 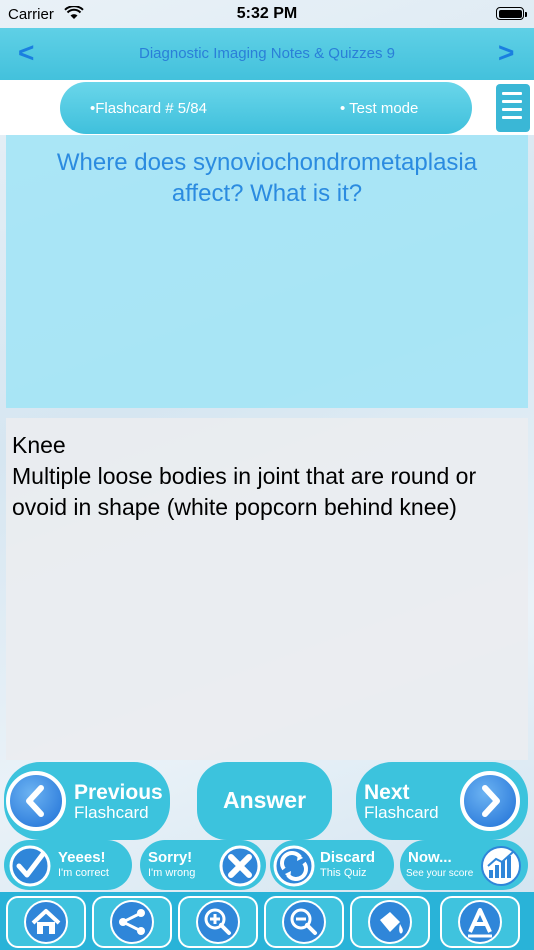 I want to click on zoom-out-button, so click(x=304, y=922).